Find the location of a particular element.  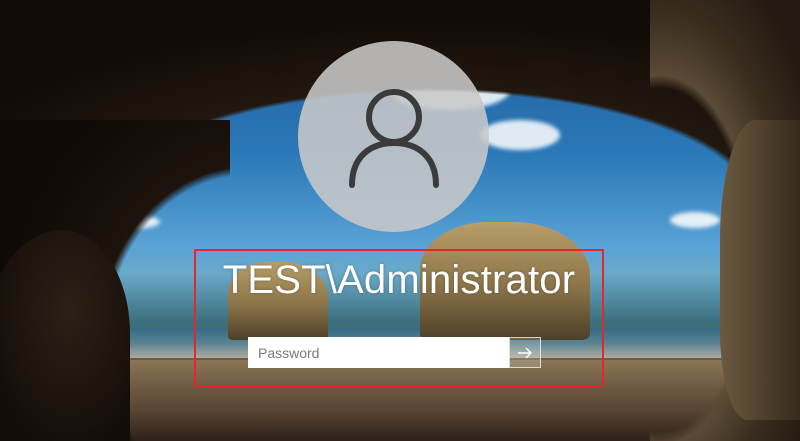

cave-wall-right is located at coordinates (760, 270).